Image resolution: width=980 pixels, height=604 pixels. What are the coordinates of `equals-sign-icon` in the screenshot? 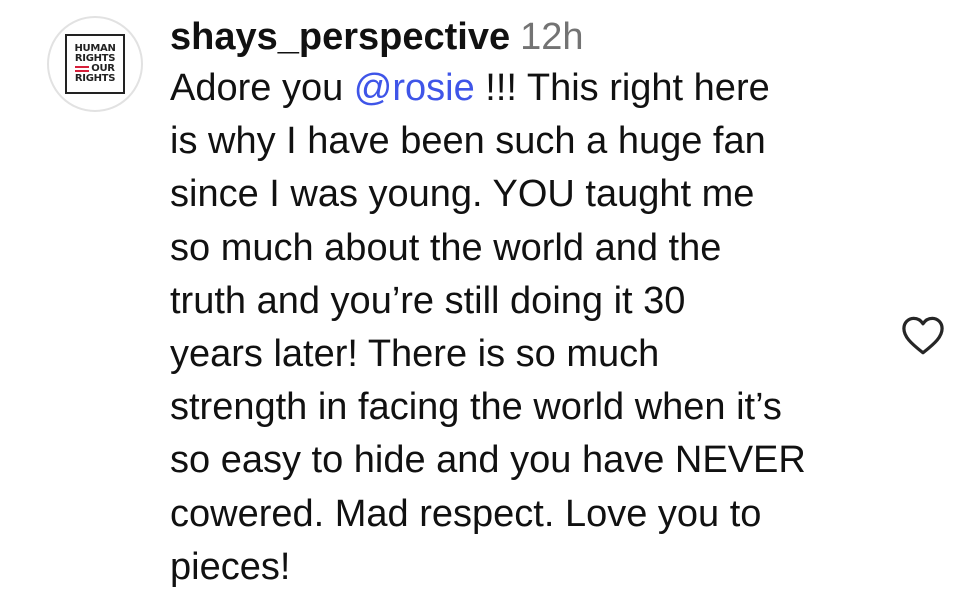 It's located at (82, 69).